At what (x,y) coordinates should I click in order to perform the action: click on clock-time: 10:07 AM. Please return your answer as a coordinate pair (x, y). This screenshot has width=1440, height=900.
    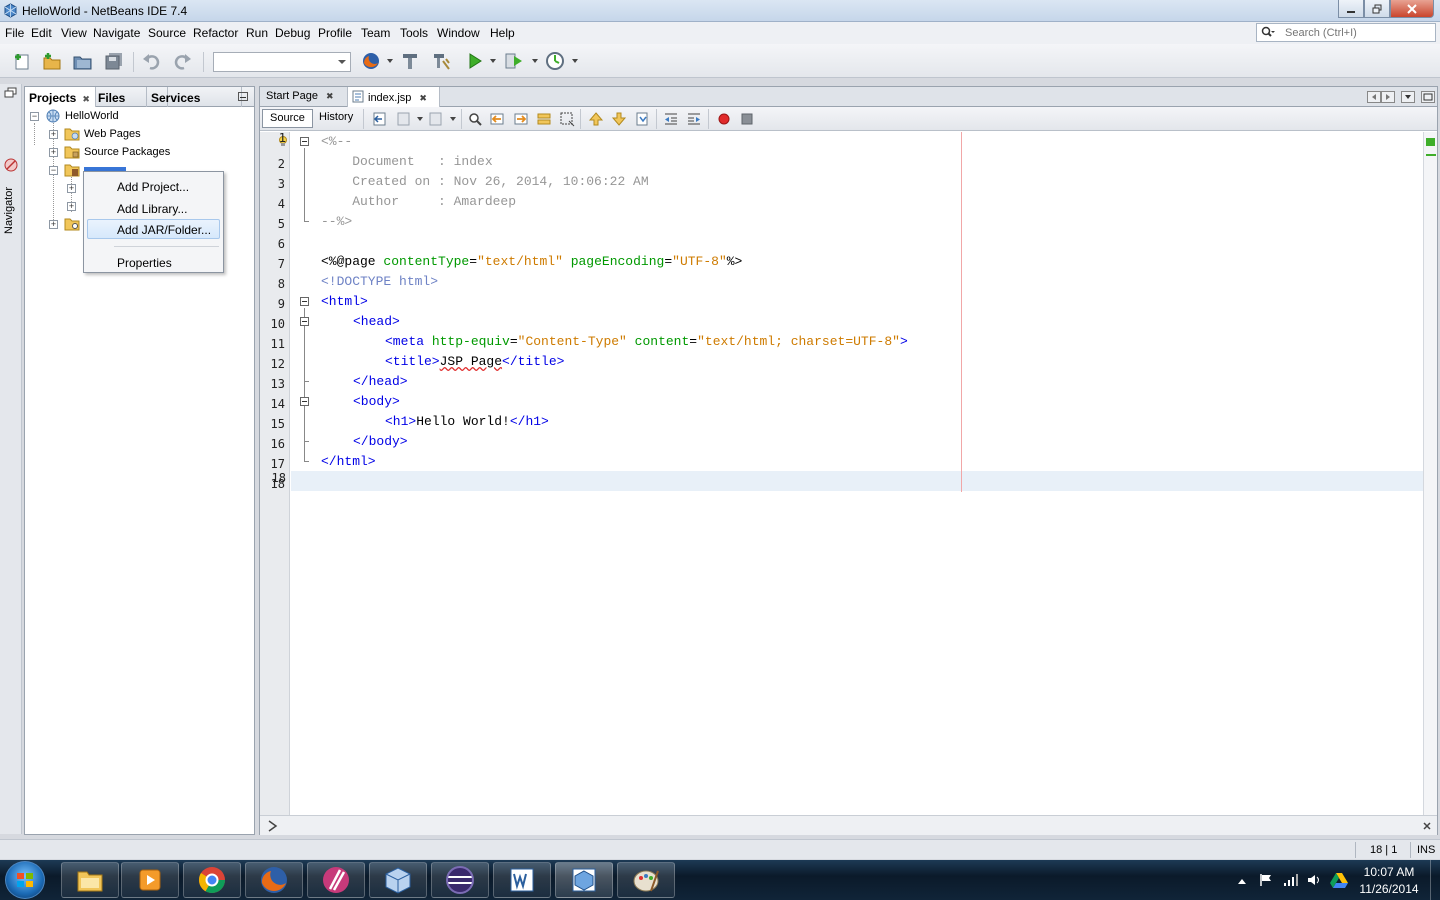
    Looking at the image, I should click on (1389, 872).